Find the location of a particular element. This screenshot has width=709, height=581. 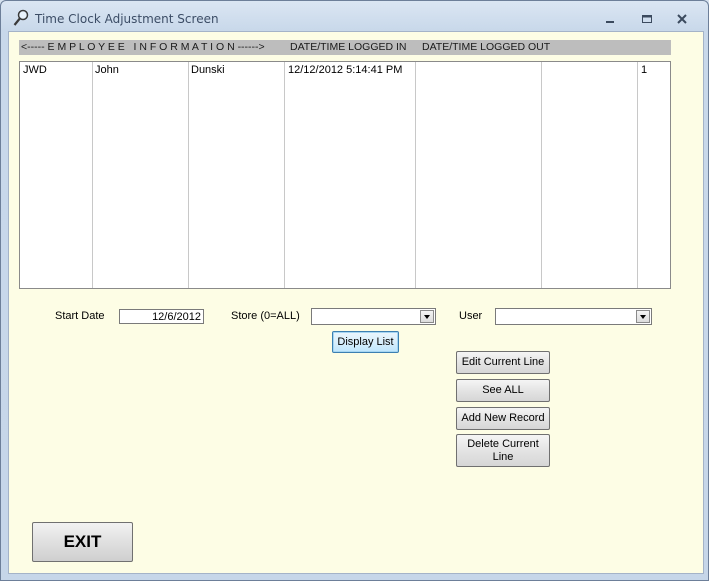

magnifier-icon is located at coordinates (21, 17).